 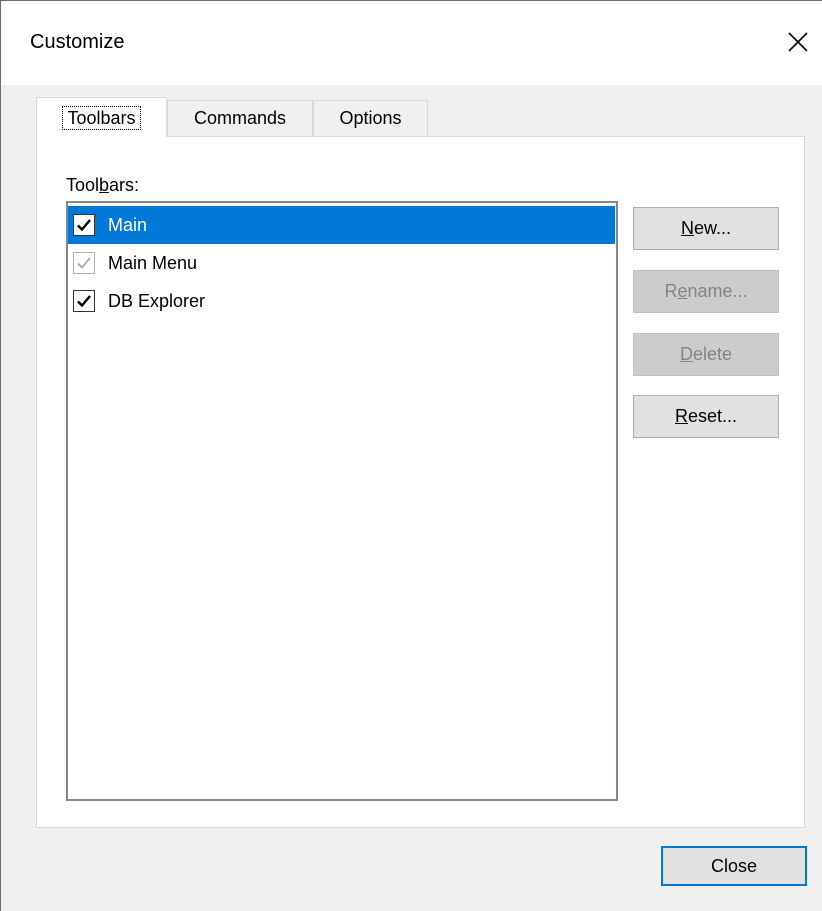 I want to click on close-button: Close, so click(x=734, y=866).